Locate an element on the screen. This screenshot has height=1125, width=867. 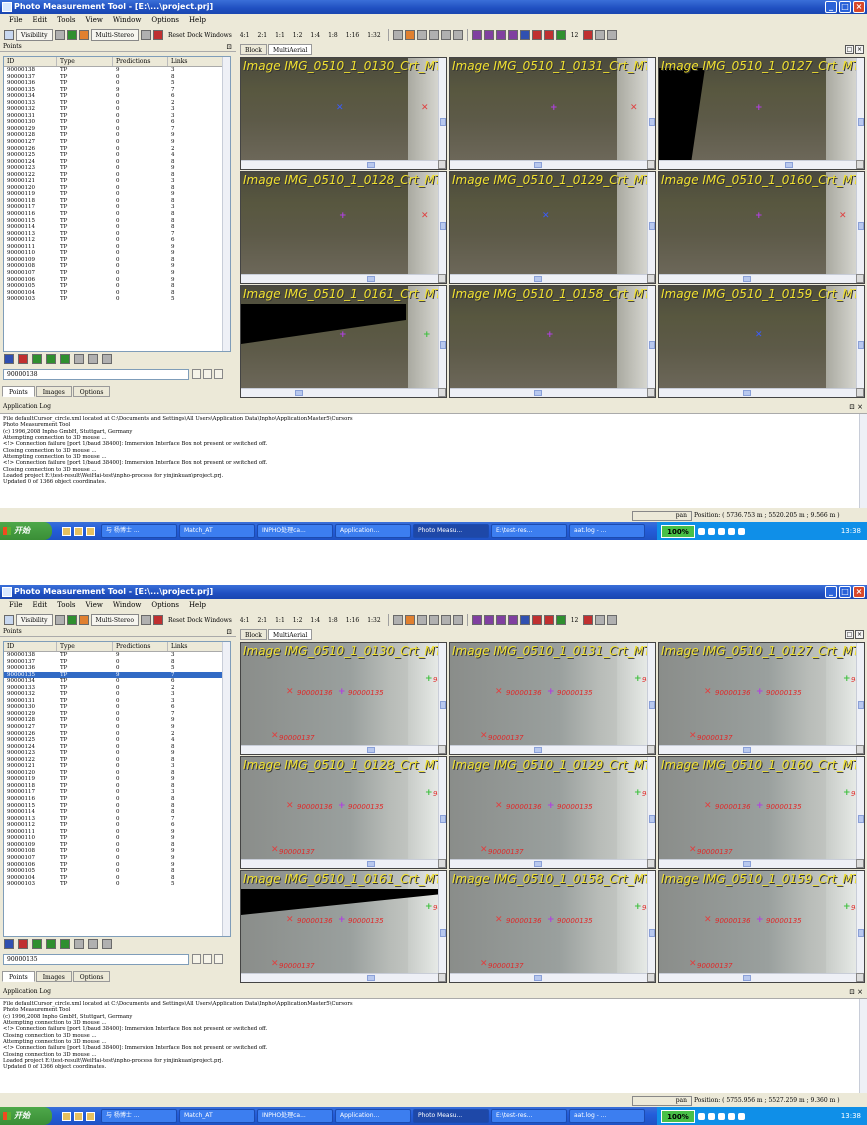
menu-tools: Tools is located at coordinates (66, 605).